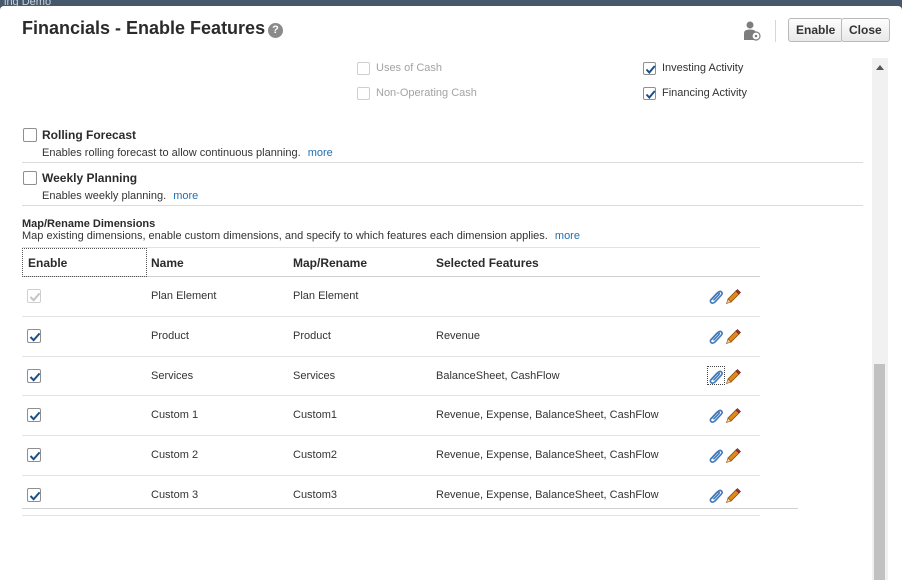  Describe the element at coordinates (487, 263) in the screenshot. I see `column-header-selected-features: Selected Features` at that location.